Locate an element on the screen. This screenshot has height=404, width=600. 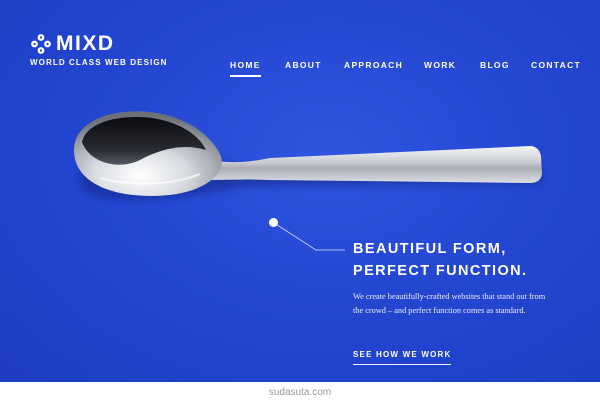
hero-headline: BEAUTIFUL FORM, PERFECT FUNCTION. is located at coordinates (440, 260).